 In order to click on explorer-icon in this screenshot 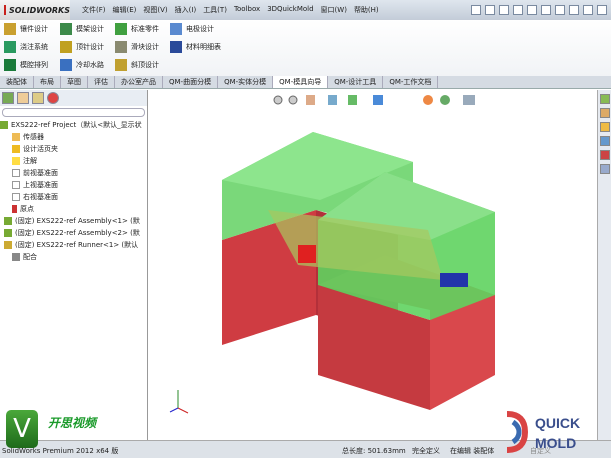, I will do `click(605, 127)`.